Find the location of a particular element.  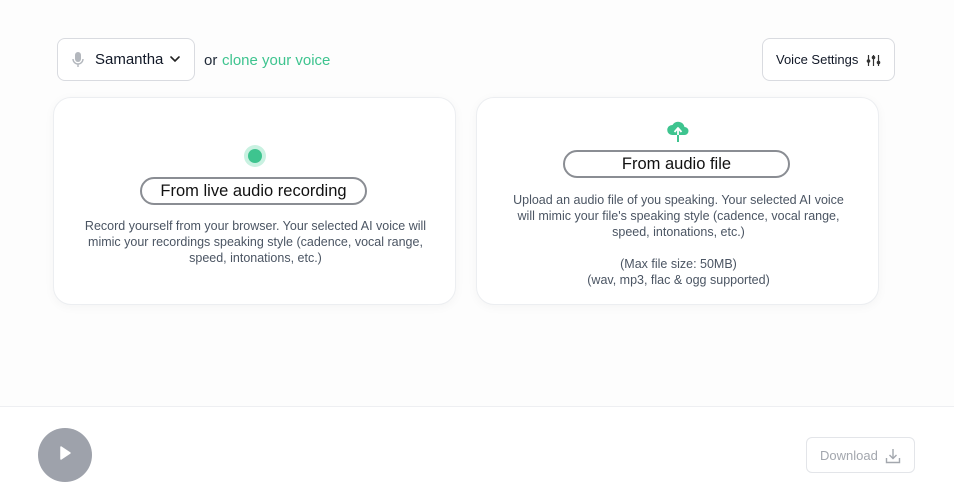

live-recording-button: From live audio recording is located at coordinates (253, 191).